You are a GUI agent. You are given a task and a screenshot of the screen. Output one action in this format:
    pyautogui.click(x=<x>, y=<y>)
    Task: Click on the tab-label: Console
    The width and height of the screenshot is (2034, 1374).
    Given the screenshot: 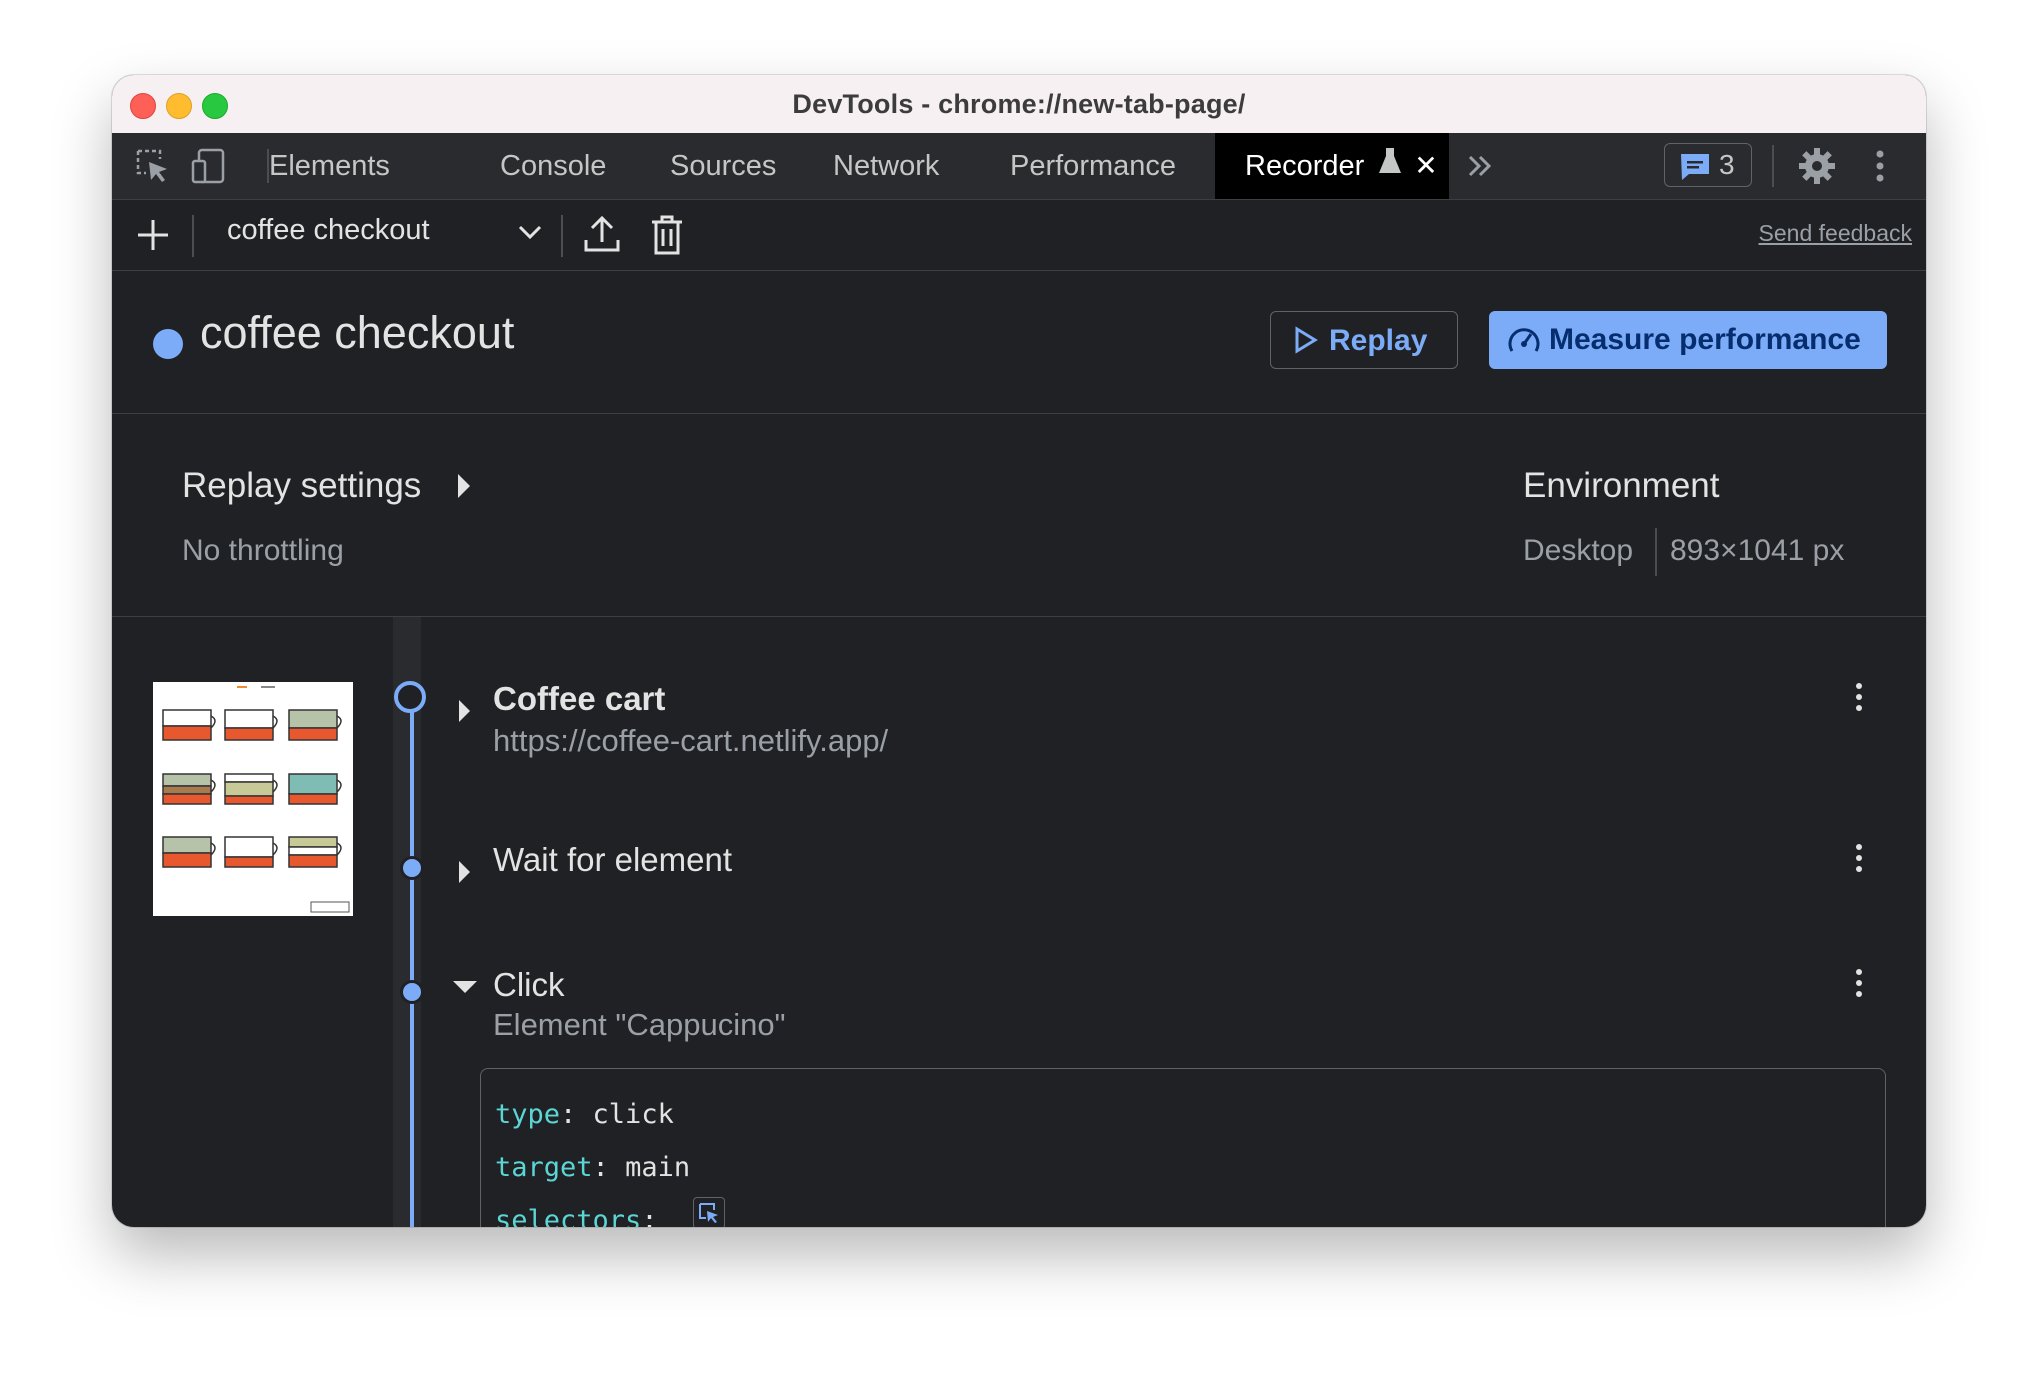 What is the action you would take?
    pyautogui.click(x=553, y=166)
    